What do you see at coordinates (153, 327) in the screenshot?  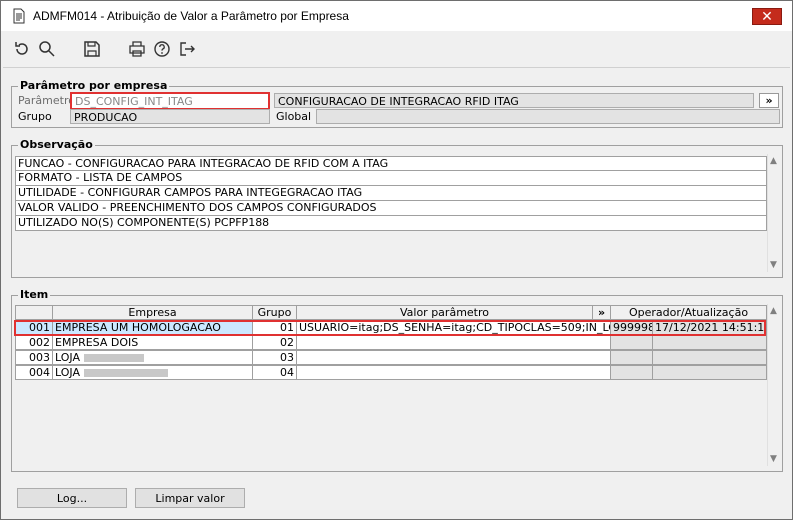 I see `row-empresa: EMPRESA UM HOMOLOGACAO` at bounding box center [153, 327].